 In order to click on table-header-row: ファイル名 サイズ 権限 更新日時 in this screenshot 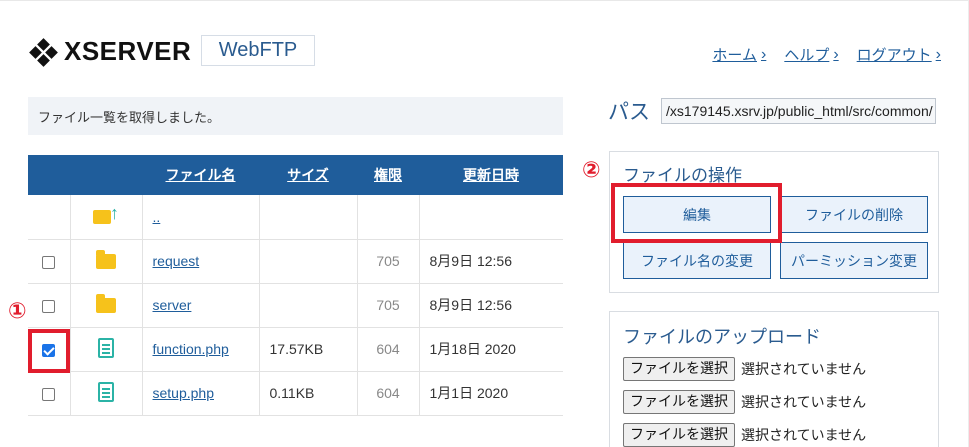, I will do `click(295, 175)`.